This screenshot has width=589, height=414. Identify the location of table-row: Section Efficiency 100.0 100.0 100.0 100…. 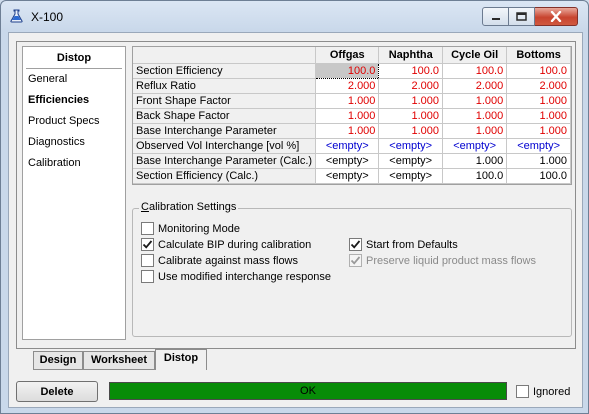
(352, 70).